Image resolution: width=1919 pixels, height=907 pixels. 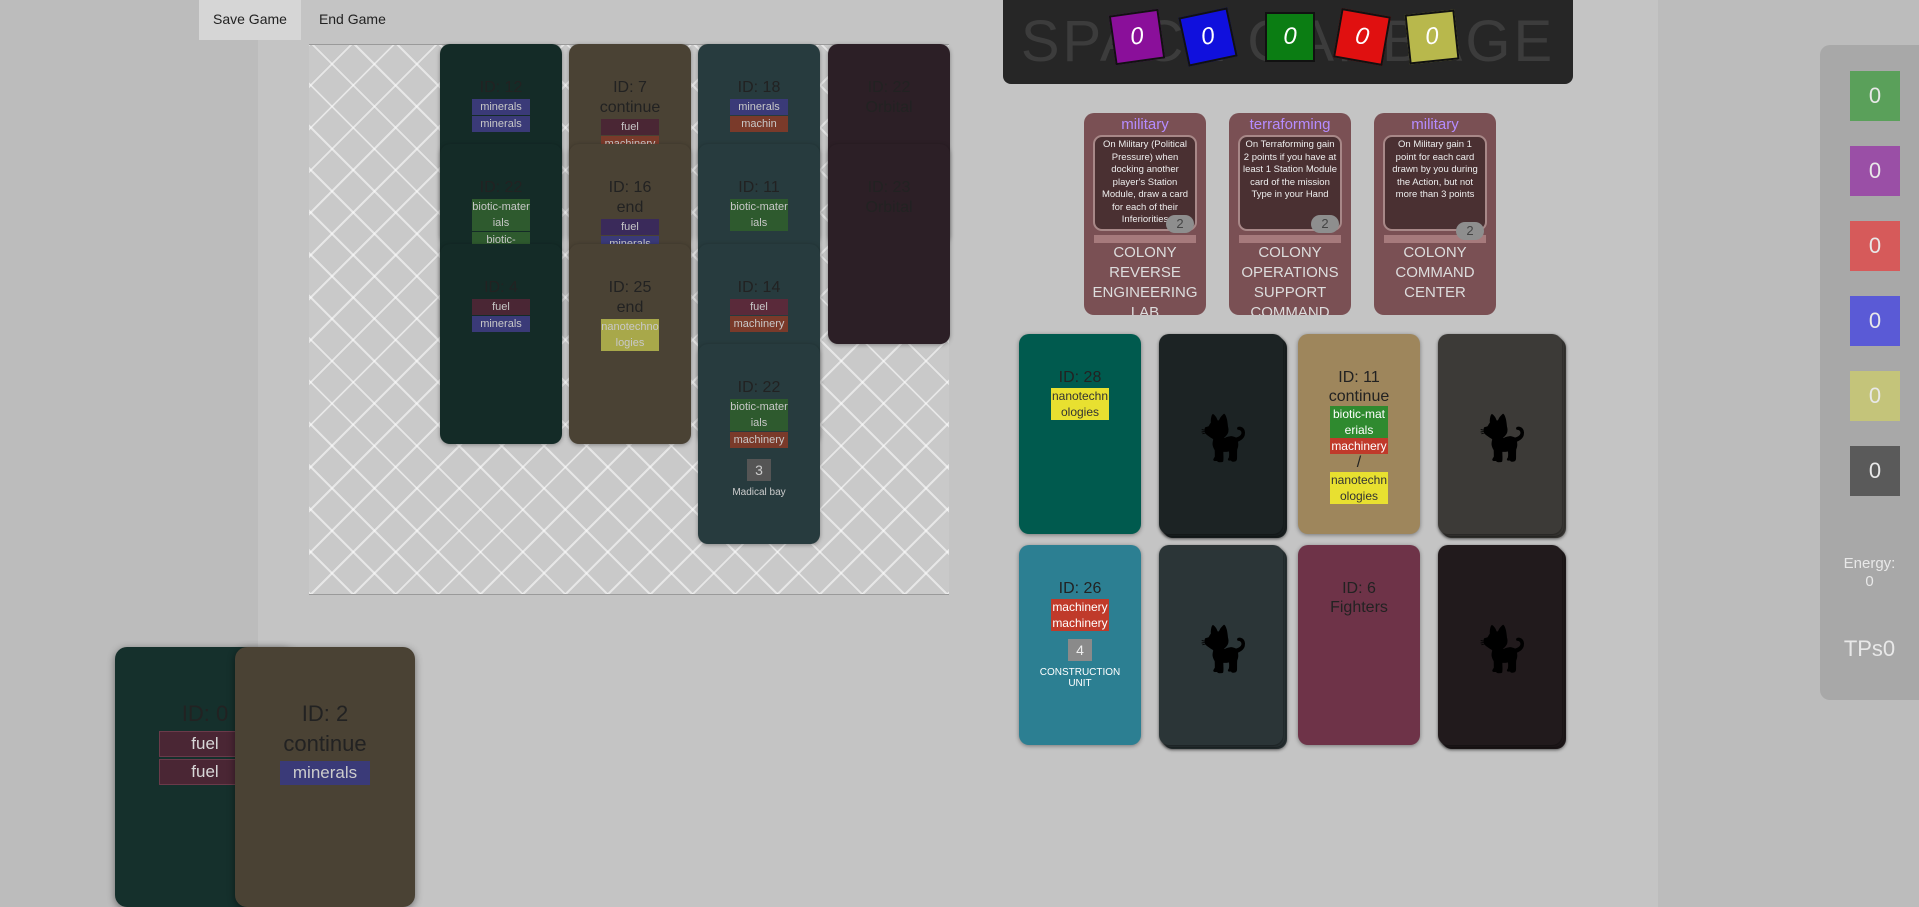 What do you see at coordinates (630, 207) in the screenshot?
I see `card-label: end` at bounding box center [630, 207].